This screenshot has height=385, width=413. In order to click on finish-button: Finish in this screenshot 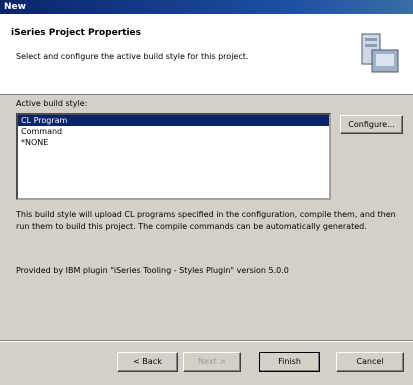, I will do `click(289, 362)`.